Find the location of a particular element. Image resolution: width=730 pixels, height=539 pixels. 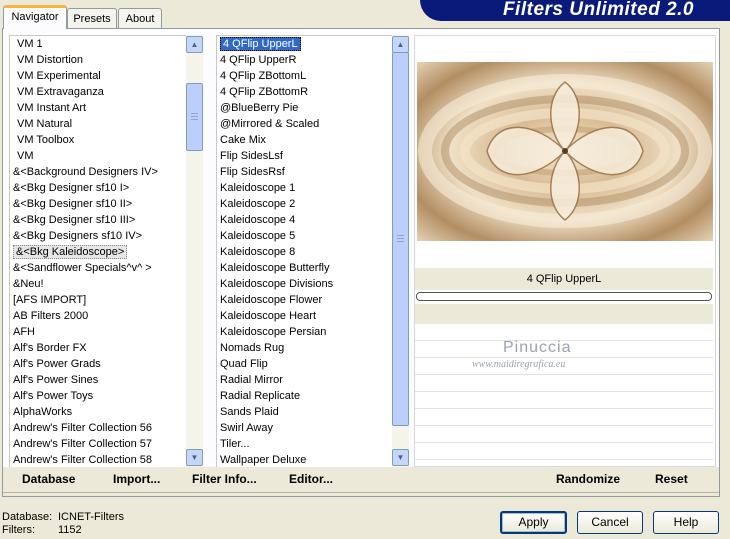

list-item: &<Background Designers IV> is located at coordinates (99, 172).